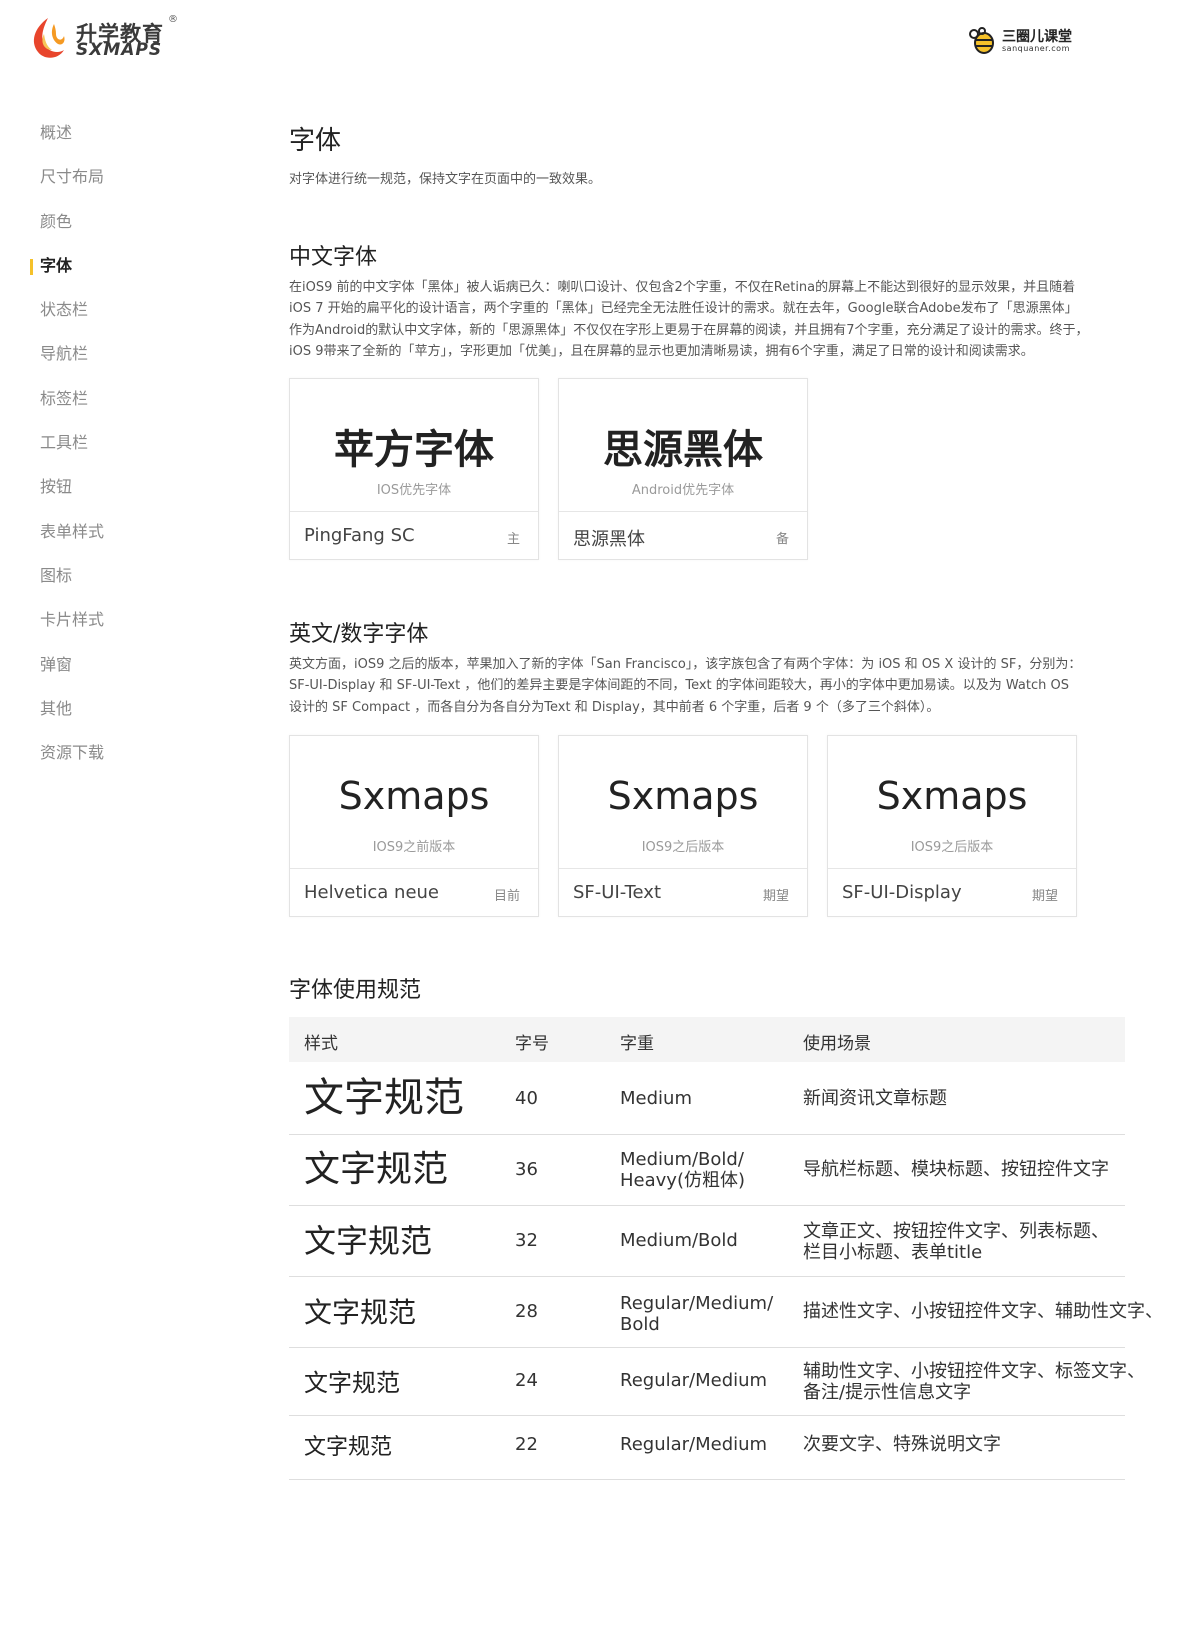 Image resolution: width=1198 pixels, height=1631 pixels. Describe the element at coordinates (981, 40) in the screenshot. I see `bee-icon` at that location.